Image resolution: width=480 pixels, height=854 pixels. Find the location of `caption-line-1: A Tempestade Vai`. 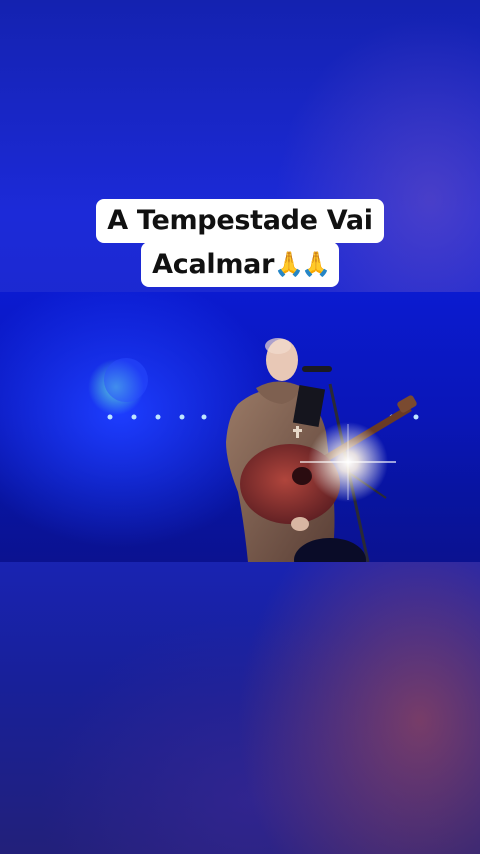

caption-line-1: A Tempestade Vai is located at coordinates (240, 221).